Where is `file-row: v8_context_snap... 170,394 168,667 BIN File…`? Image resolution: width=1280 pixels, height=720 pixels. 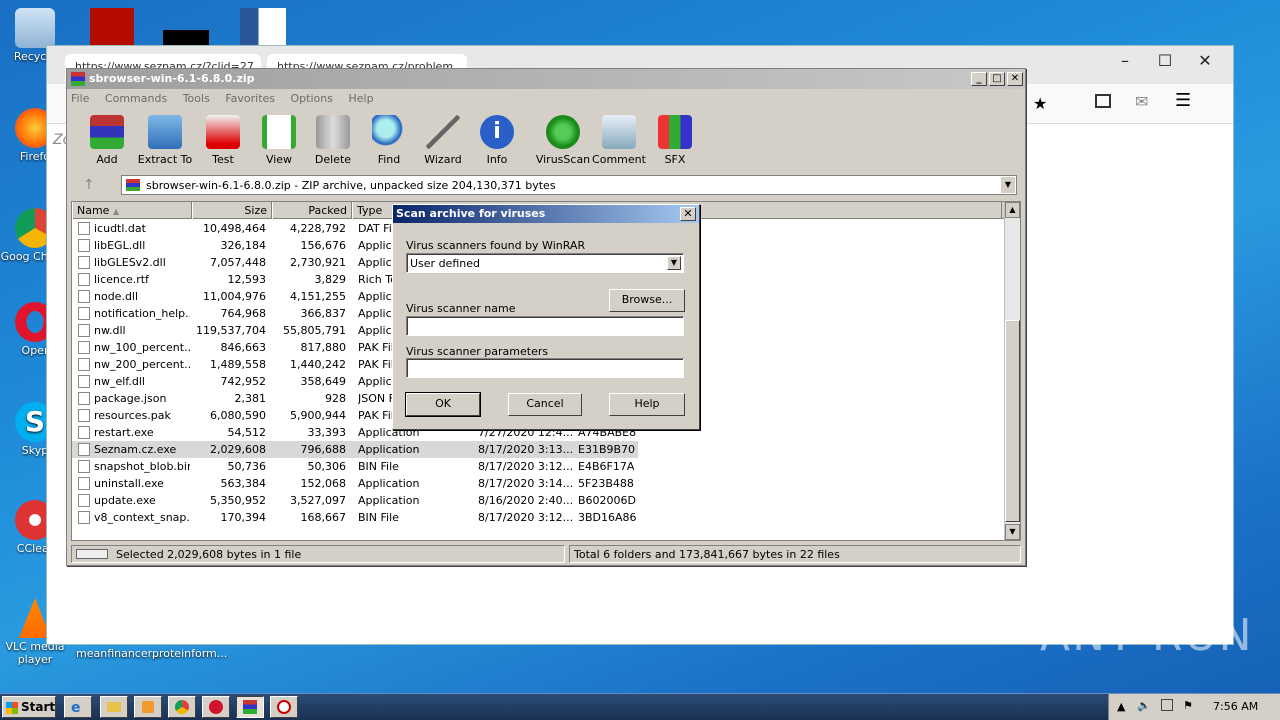 file-row: v8_context_snap... 170,394 168,667 BIN File… is located at coordinates (537, 517).